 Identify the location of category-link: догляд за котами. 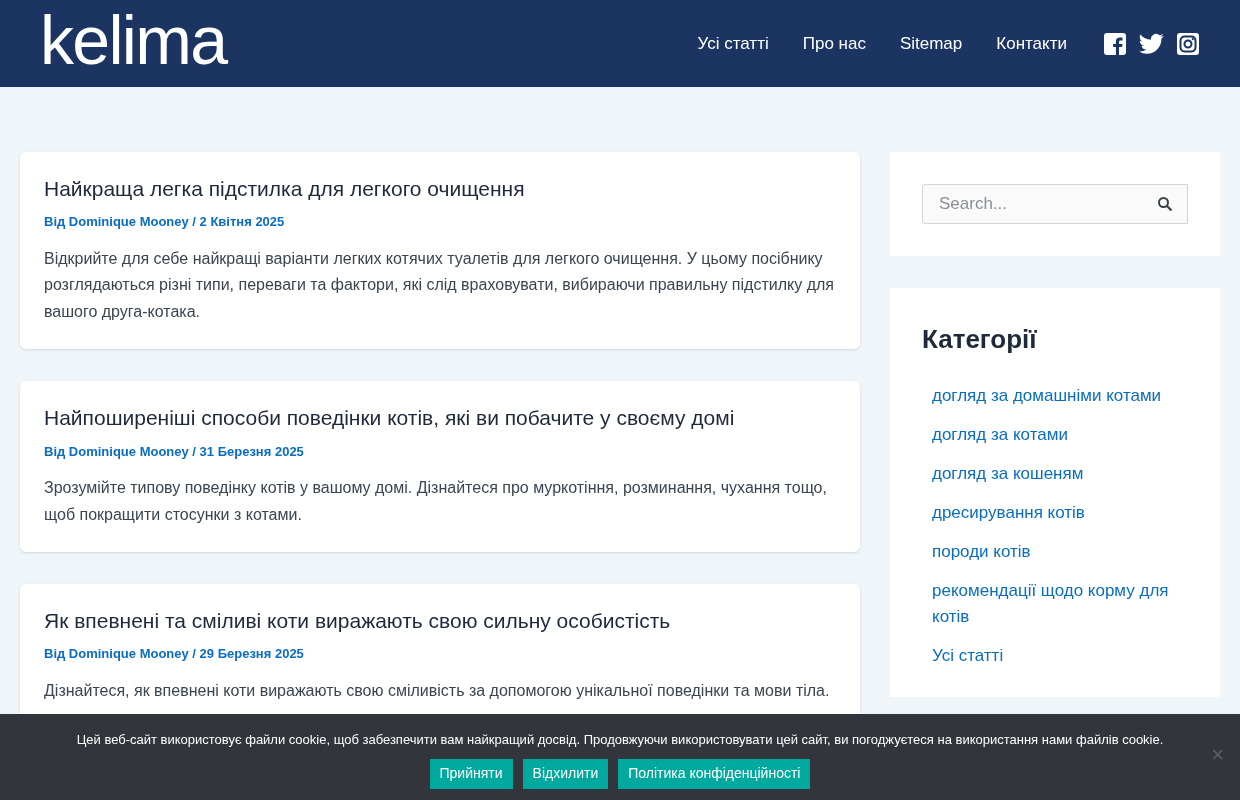
(1060, 435).